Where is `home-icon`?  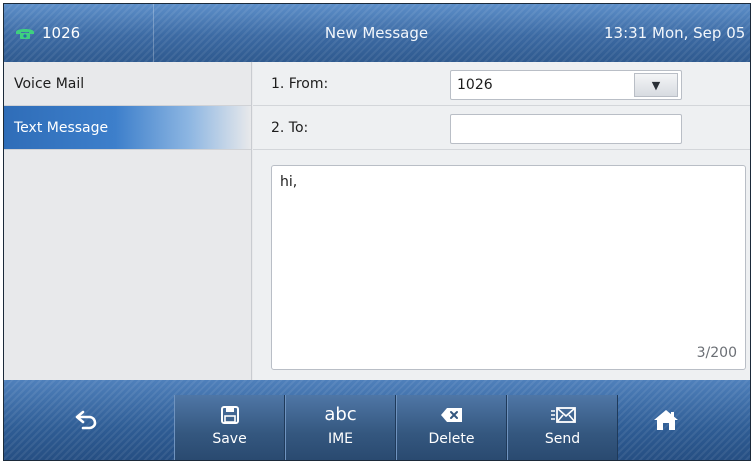 home-icon is located at coordinates (666, 420).